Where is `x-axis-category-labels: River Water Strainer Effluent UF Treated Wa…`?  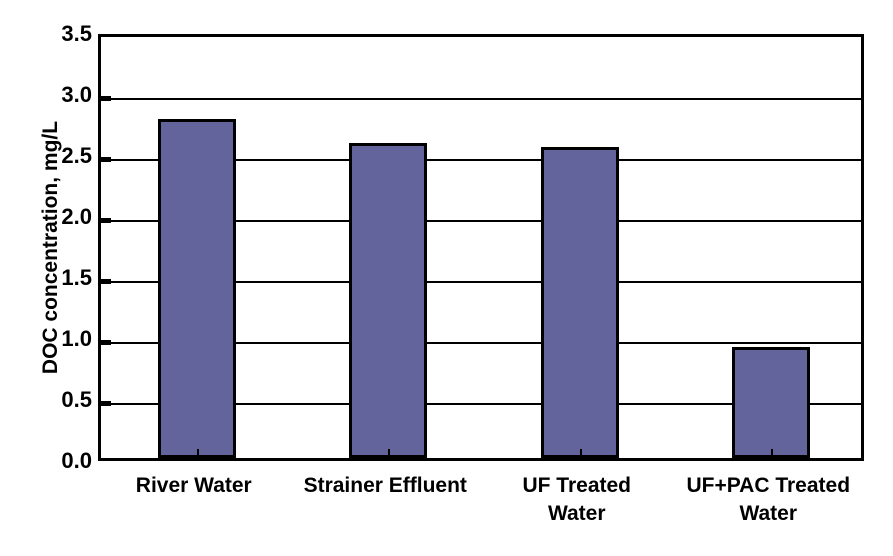 x-axis-category-labels: River Water Strainer Effluent UF Treated Wa… is located at coordinates (481, 512).